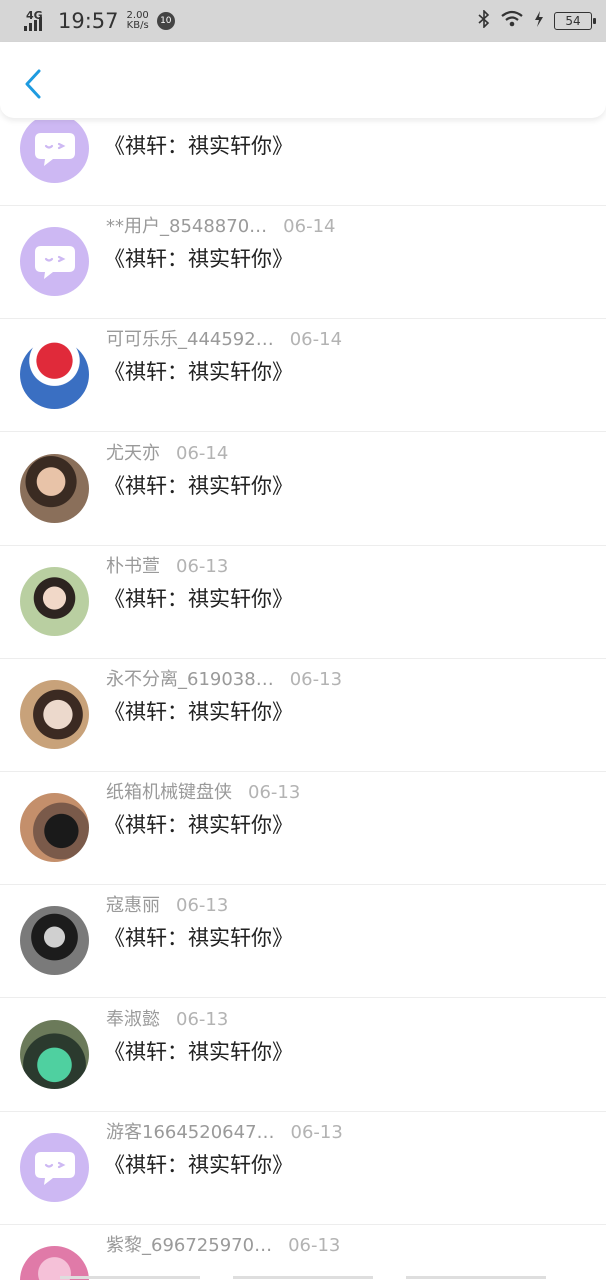 The image size is (606, 1280). I want to click on charging-icon, so click(539, 21).